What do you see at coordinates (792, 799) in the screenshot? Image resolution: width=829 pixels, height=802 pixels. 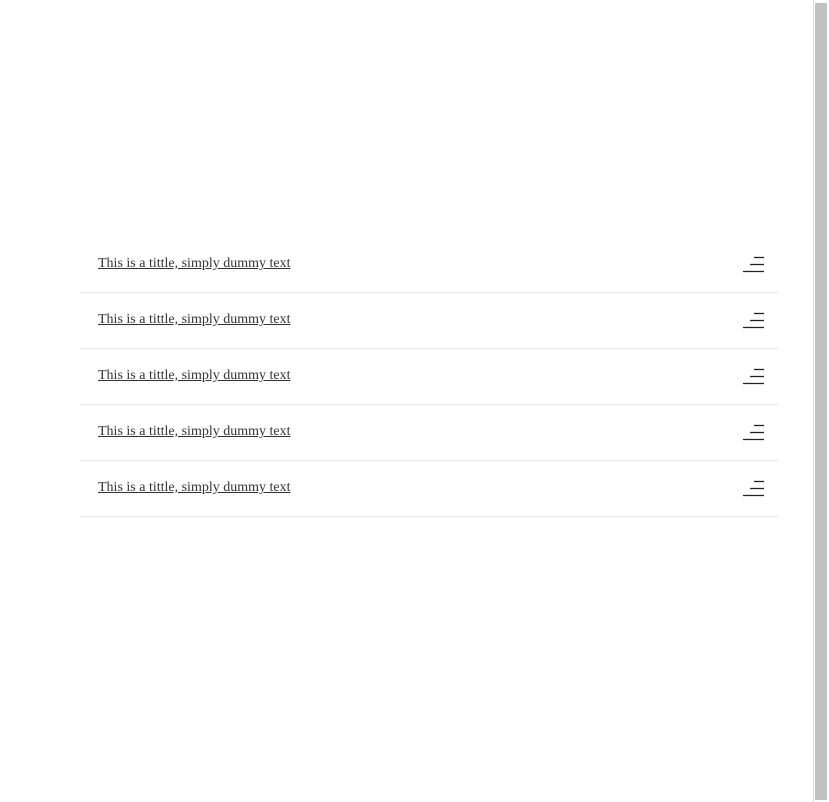 I see `mouse-cursor-icon` at bounding box center [792, 799].